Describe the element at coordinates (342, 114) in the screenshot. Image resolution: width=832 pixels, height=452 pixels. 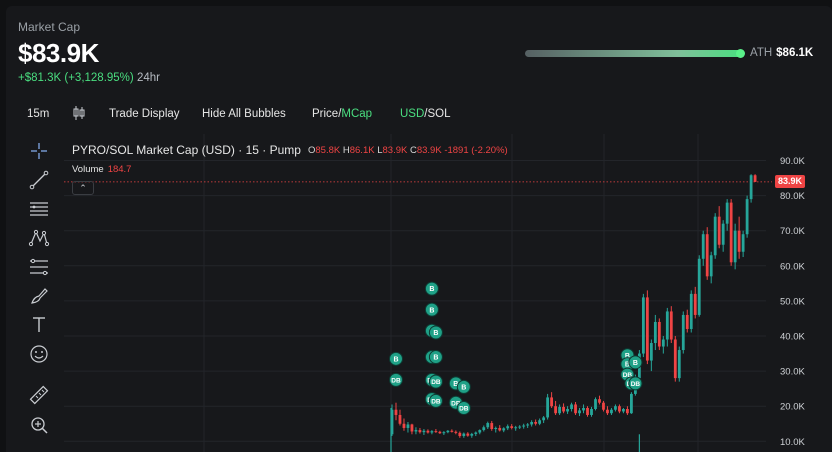
I see `price-mcap-toggle: Price/MCap` at that location.